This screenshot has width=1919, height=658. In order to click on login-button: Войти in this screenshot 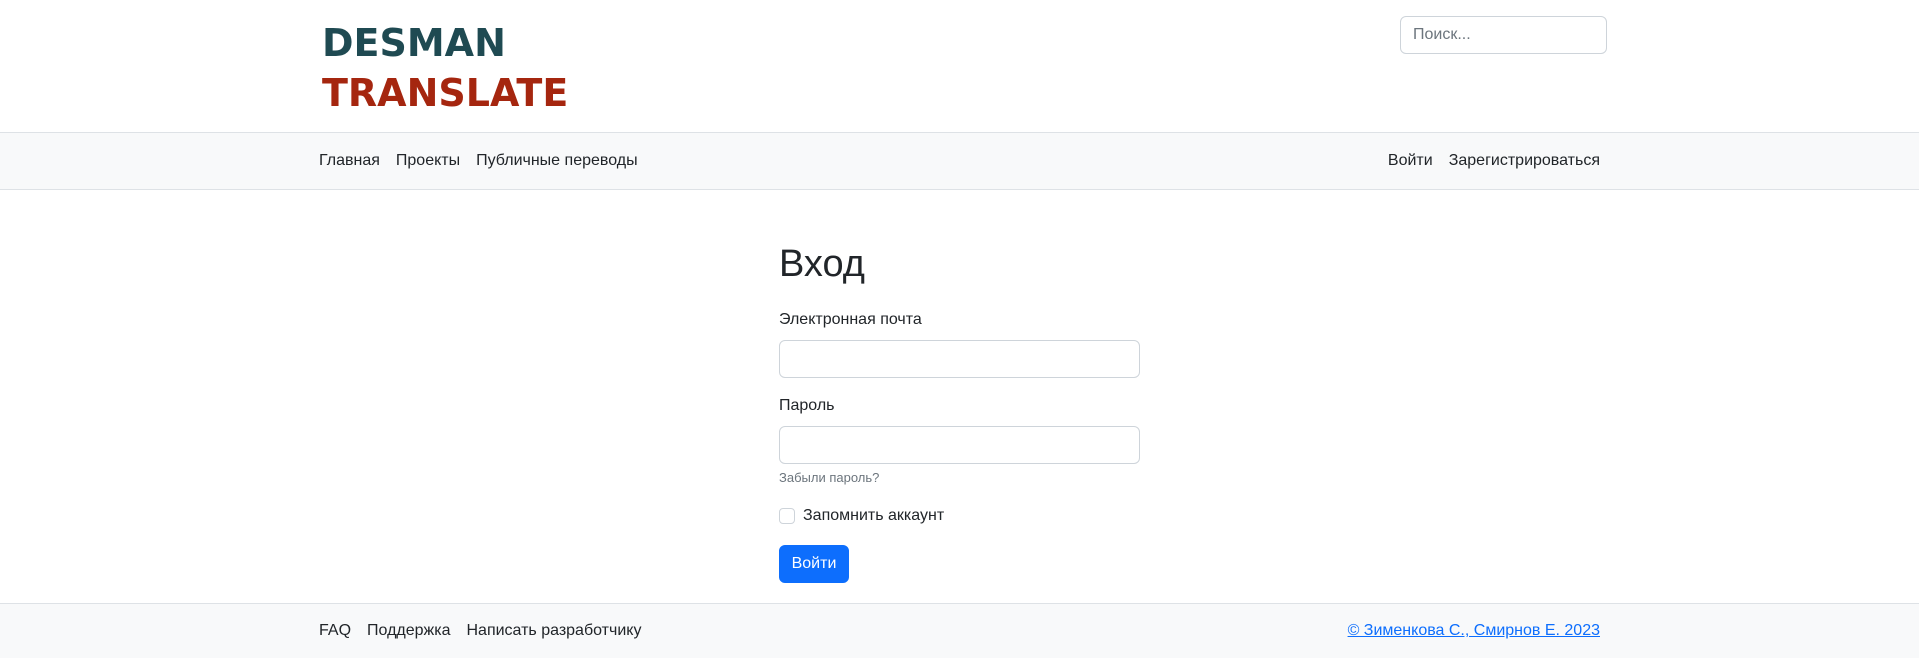, I will do `click(814, 564)`.